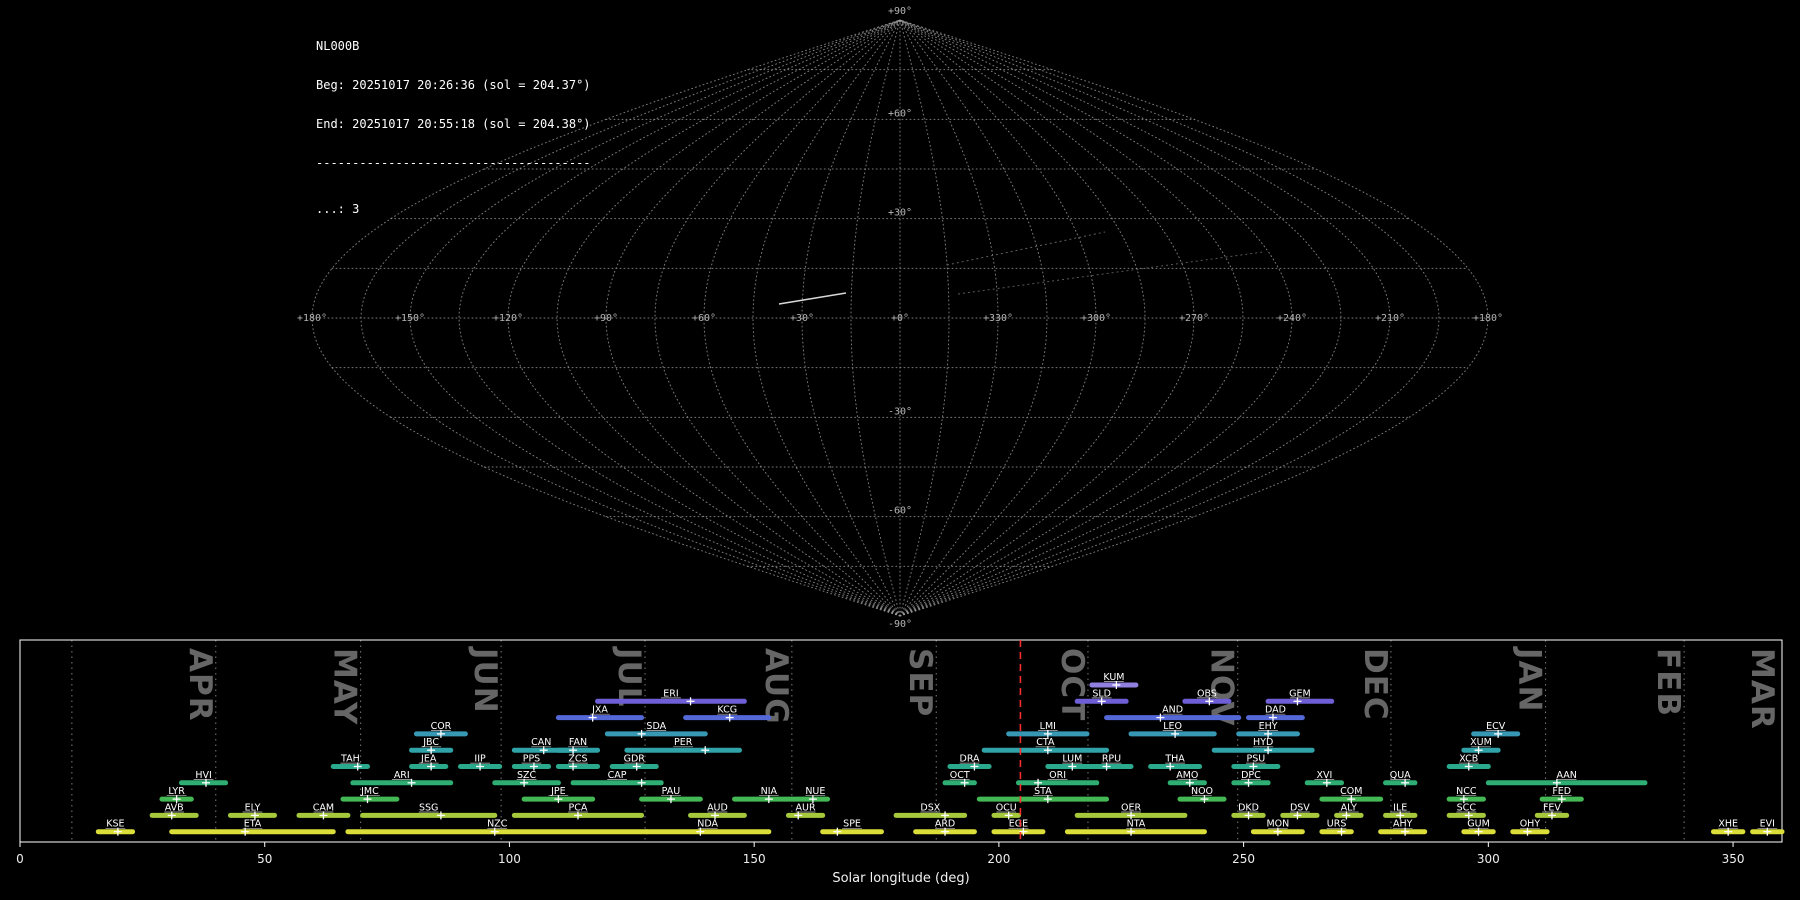 This screenshot has height=900, width=1800. Describe the element at coordinates (617, 775) in the screenshot. I see `shower-label-CAP: CAP` at that location.